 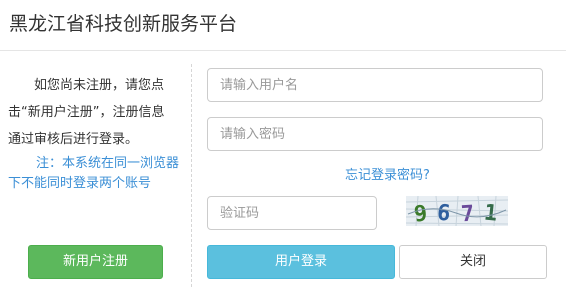 I want to click on browser-warning-line1: 注：本系统在同一浏, so click(x=95, y=163).